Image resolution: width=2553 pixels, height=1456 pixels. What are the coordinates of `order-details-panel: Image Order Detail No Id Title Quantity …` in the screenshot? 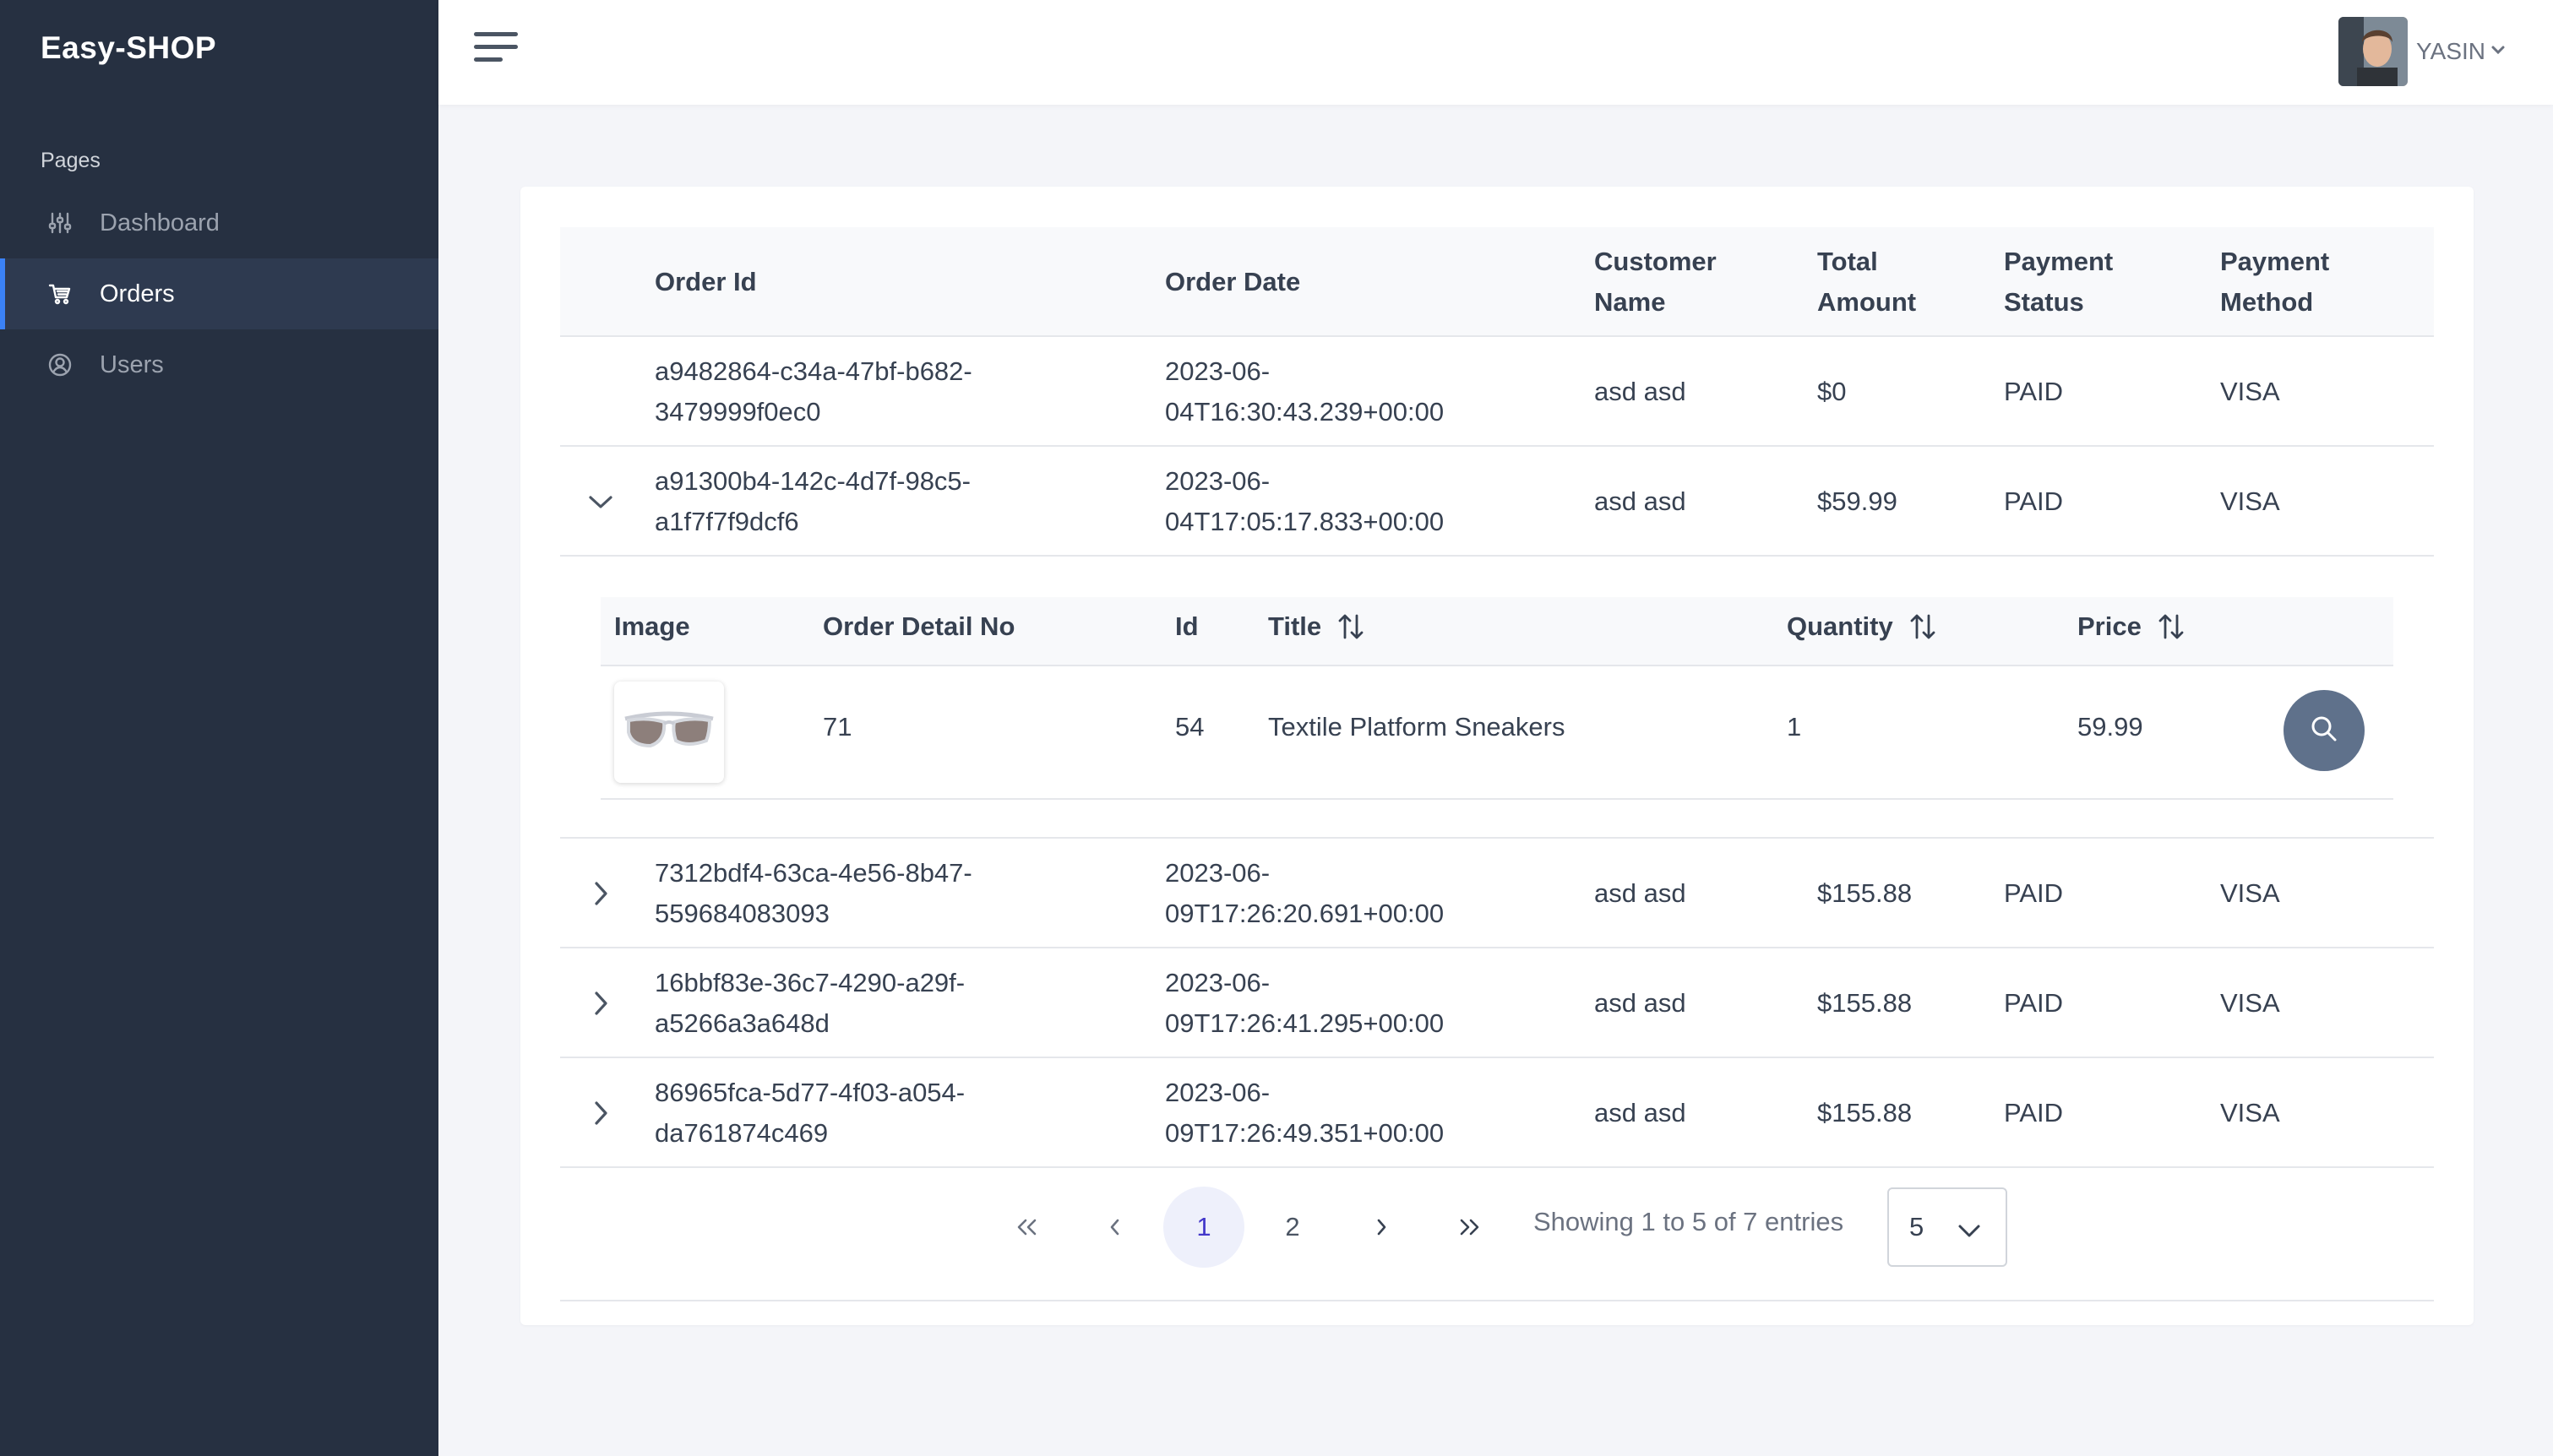 It's located at (1497, 698).